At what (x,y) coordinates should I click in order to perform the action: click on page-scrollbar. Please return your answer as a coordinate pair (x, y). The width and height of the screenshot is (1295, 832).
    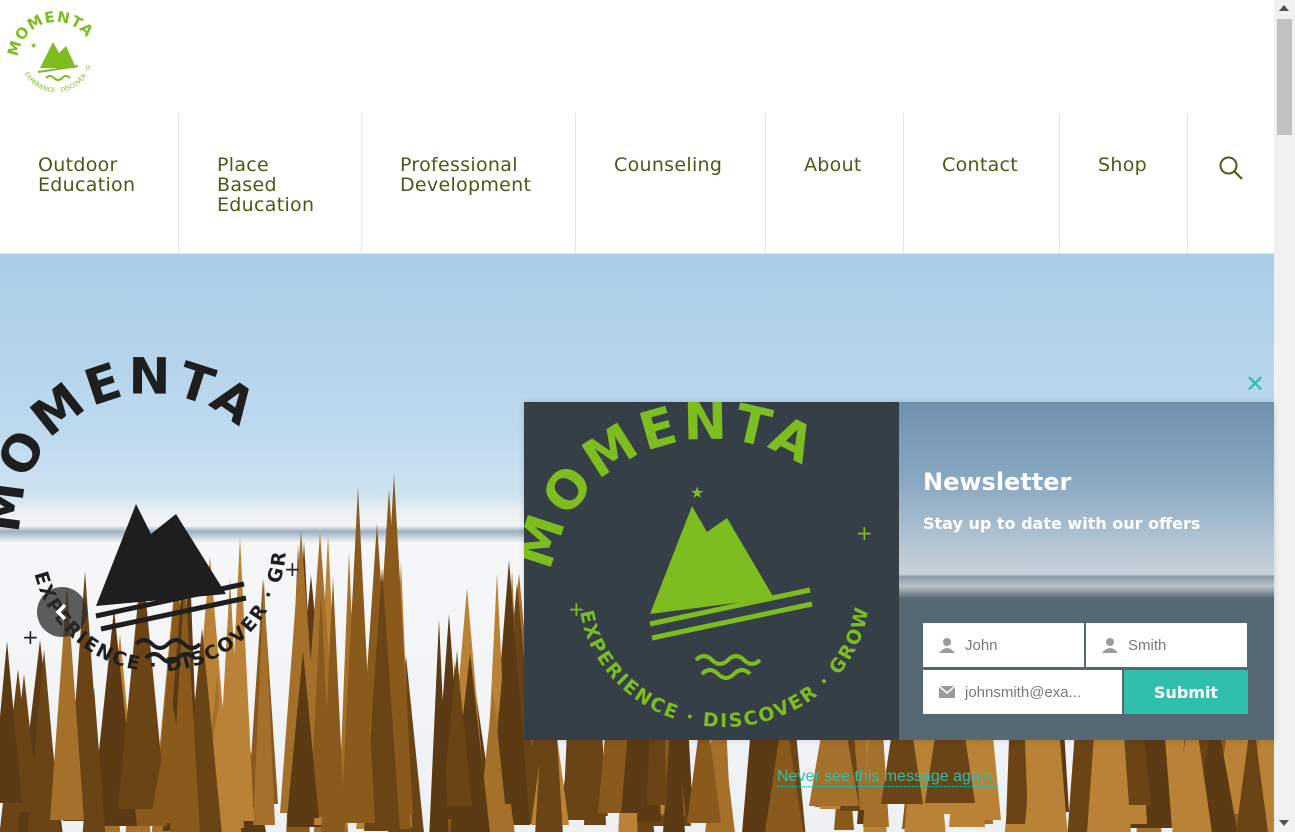
    Looking at the image, I should click on (1284, 416).